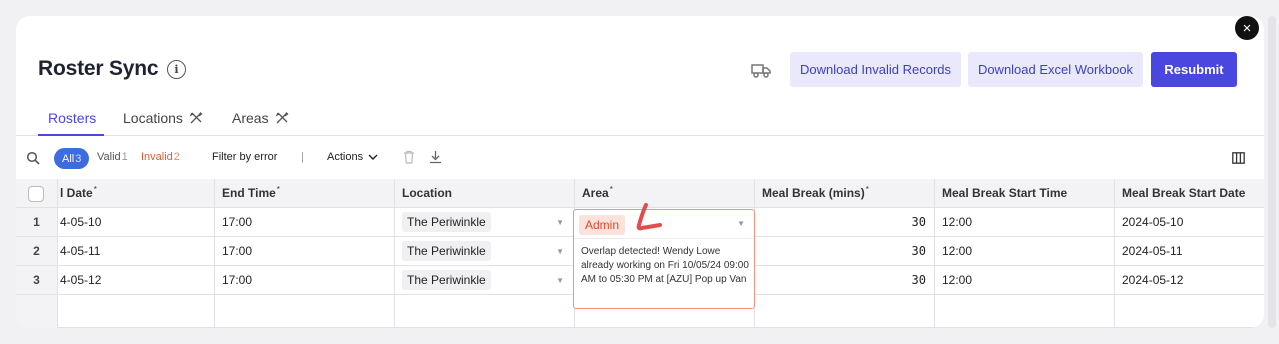  What do you see at coordinates (1238, 158) in the screenshot?
I see `columns-icon` at bounding box center [1238, 158].